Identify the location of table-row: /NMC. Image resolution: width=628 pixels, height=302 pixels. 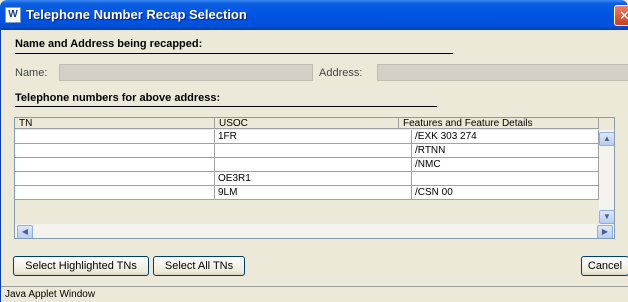
(314, 165).